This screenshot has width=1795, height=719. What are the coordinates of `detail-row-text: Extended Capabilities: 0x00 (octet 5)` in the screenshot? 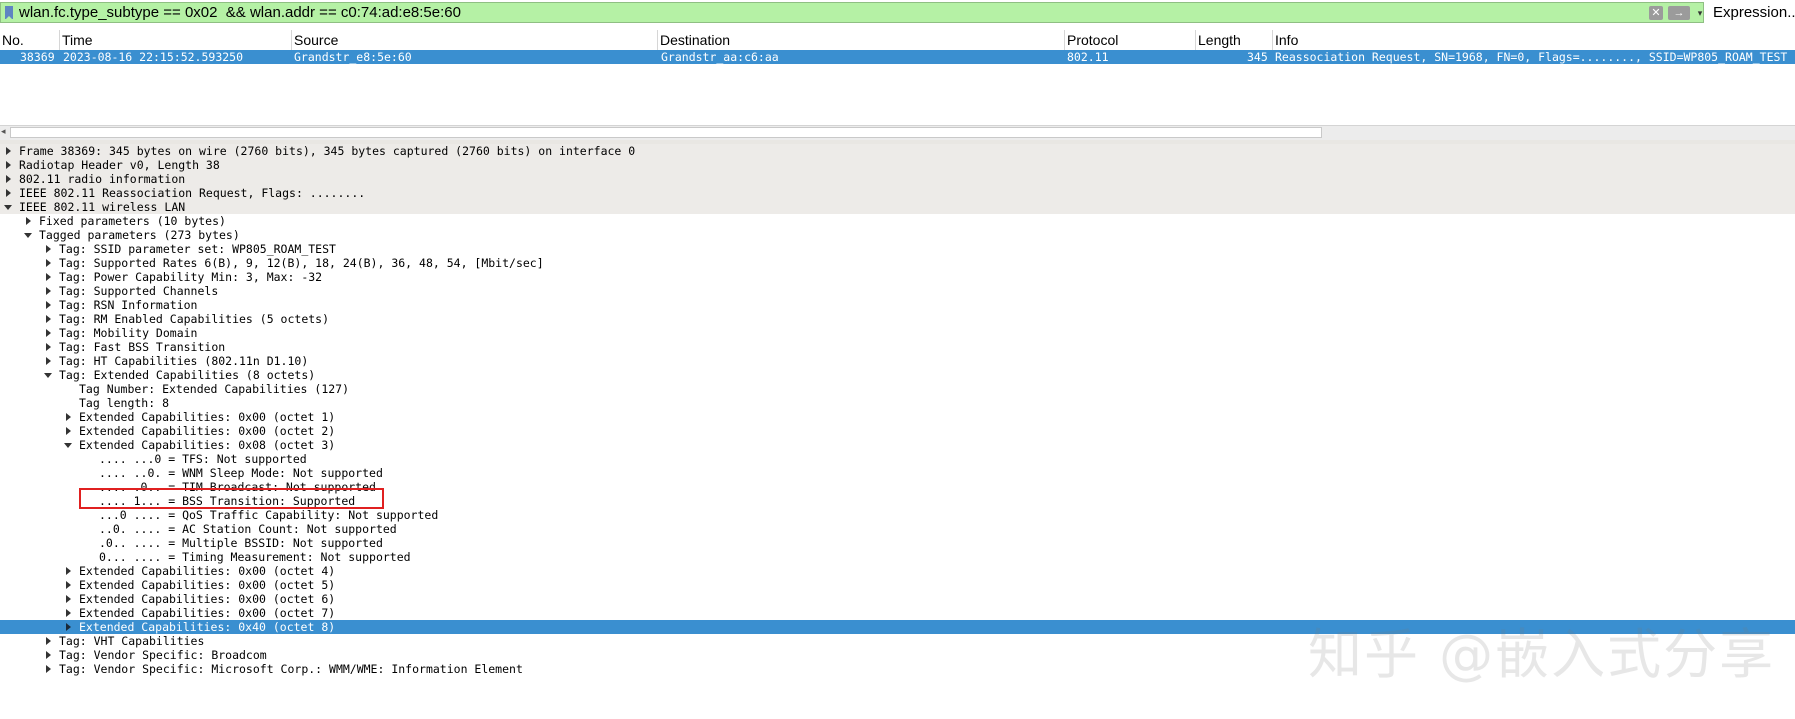 It's located at (207, 585).